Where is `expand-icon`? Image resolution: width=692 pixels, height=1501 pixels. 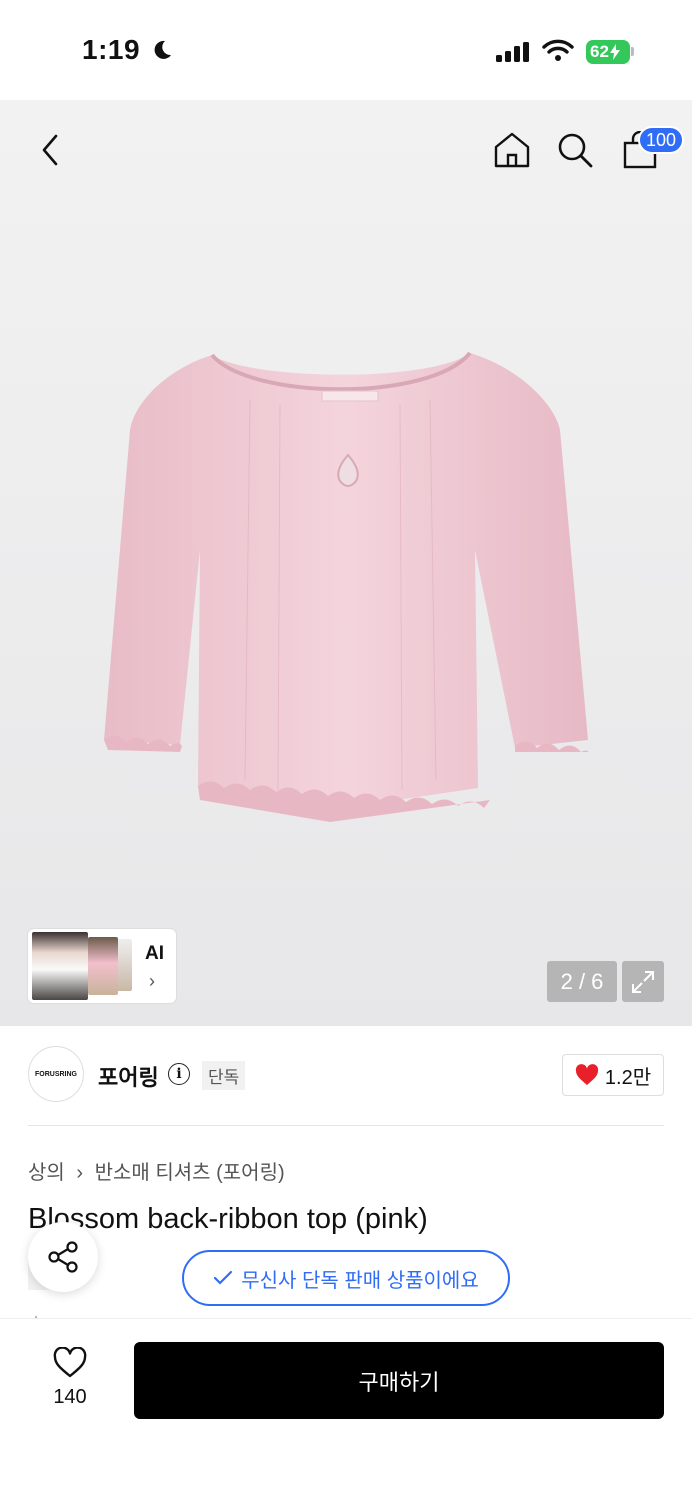 expand-icon is located at coordinates (643, 981).